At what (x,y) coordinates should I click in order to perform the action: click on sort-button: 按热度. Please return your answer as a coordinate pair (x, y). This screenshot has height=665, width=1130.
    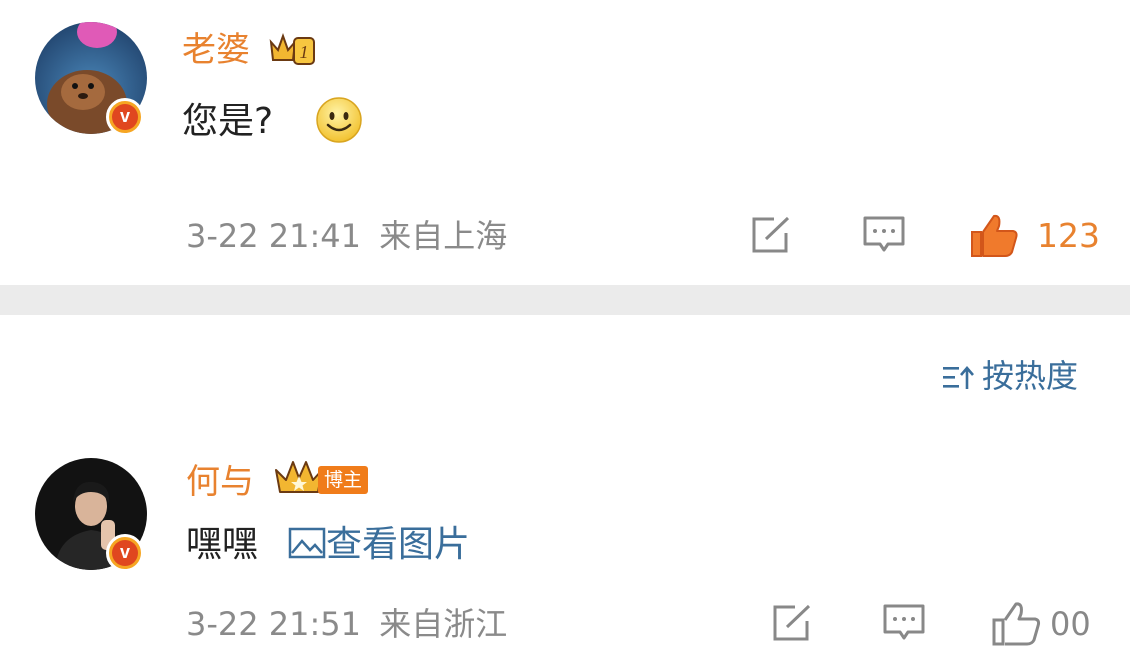
    Looking at the image, I should click on (1017, 377).